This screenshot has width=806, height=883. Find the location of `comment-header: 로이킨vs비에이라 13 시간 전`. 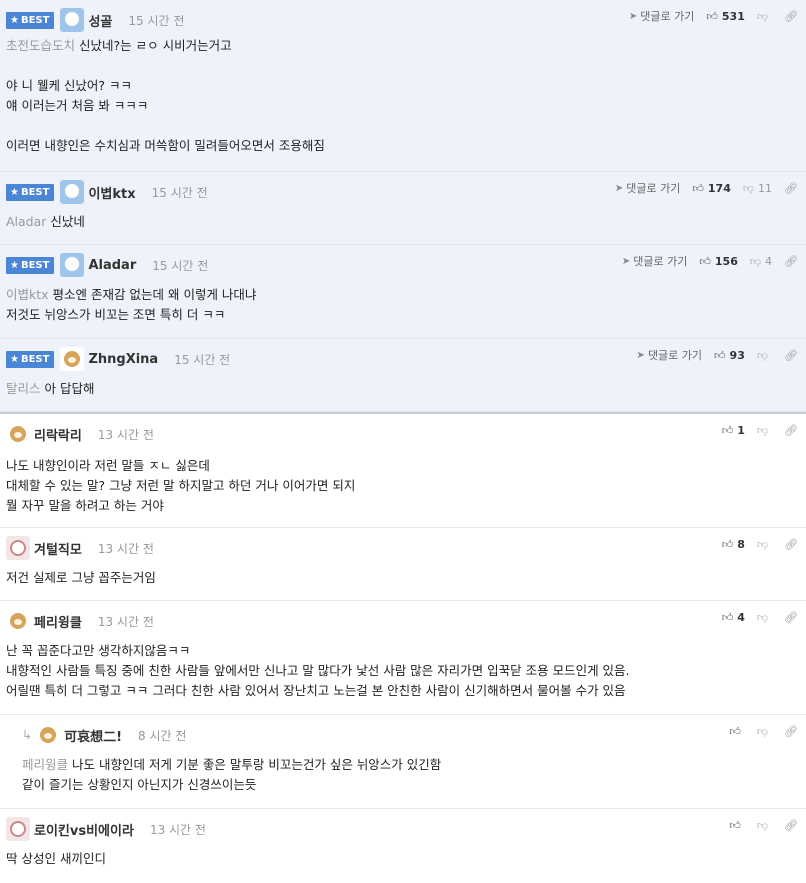

comment-header: 로이킨vs비에이라 13 시간 전 is located at coordinates (106, 829).